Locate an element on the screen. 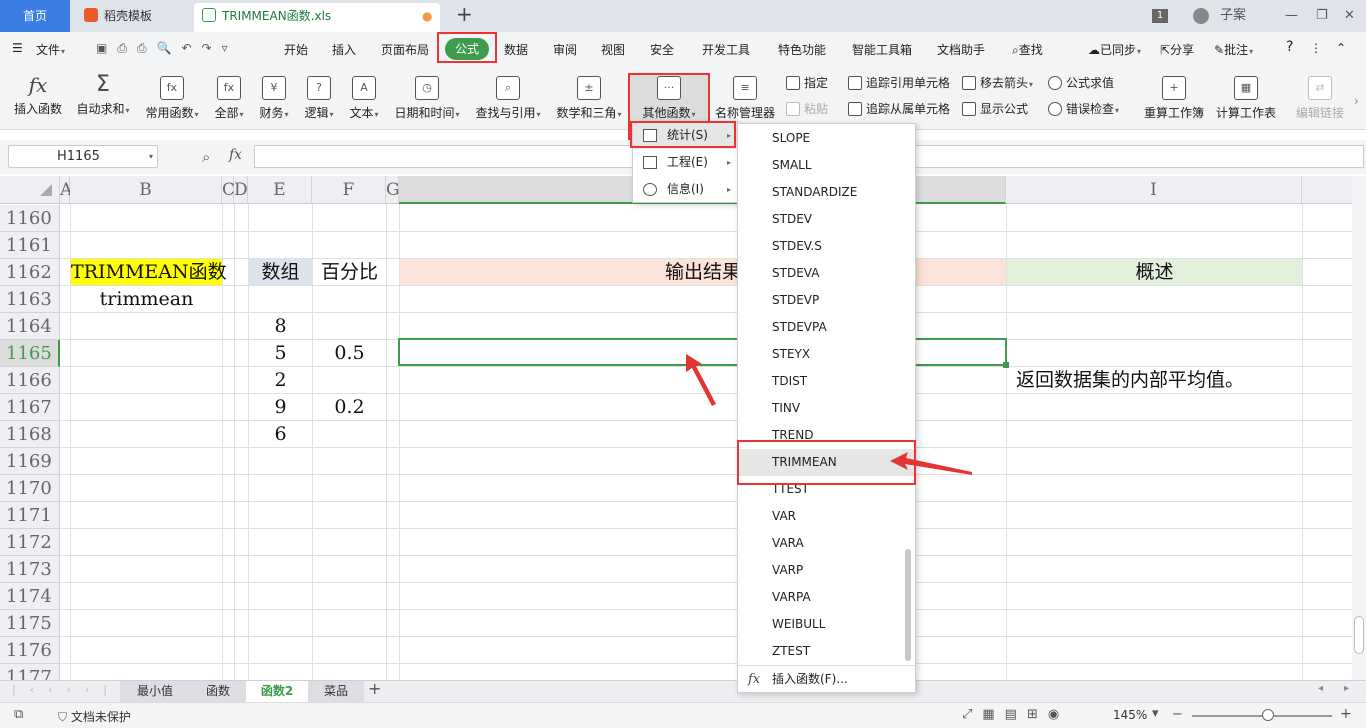 The height and width of the screenshot is (728, 1366). sheet-tab-func2: 函数2 is located at coordinates (277, 691).